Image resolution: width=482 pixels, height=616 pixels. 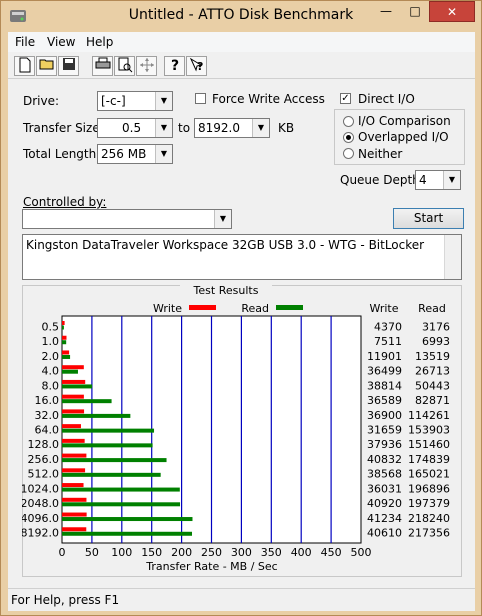 What do you see at coordinates (348, 137) in the screenshot?
I see `overlapped-io-radio` at bounding box center [348, 137].